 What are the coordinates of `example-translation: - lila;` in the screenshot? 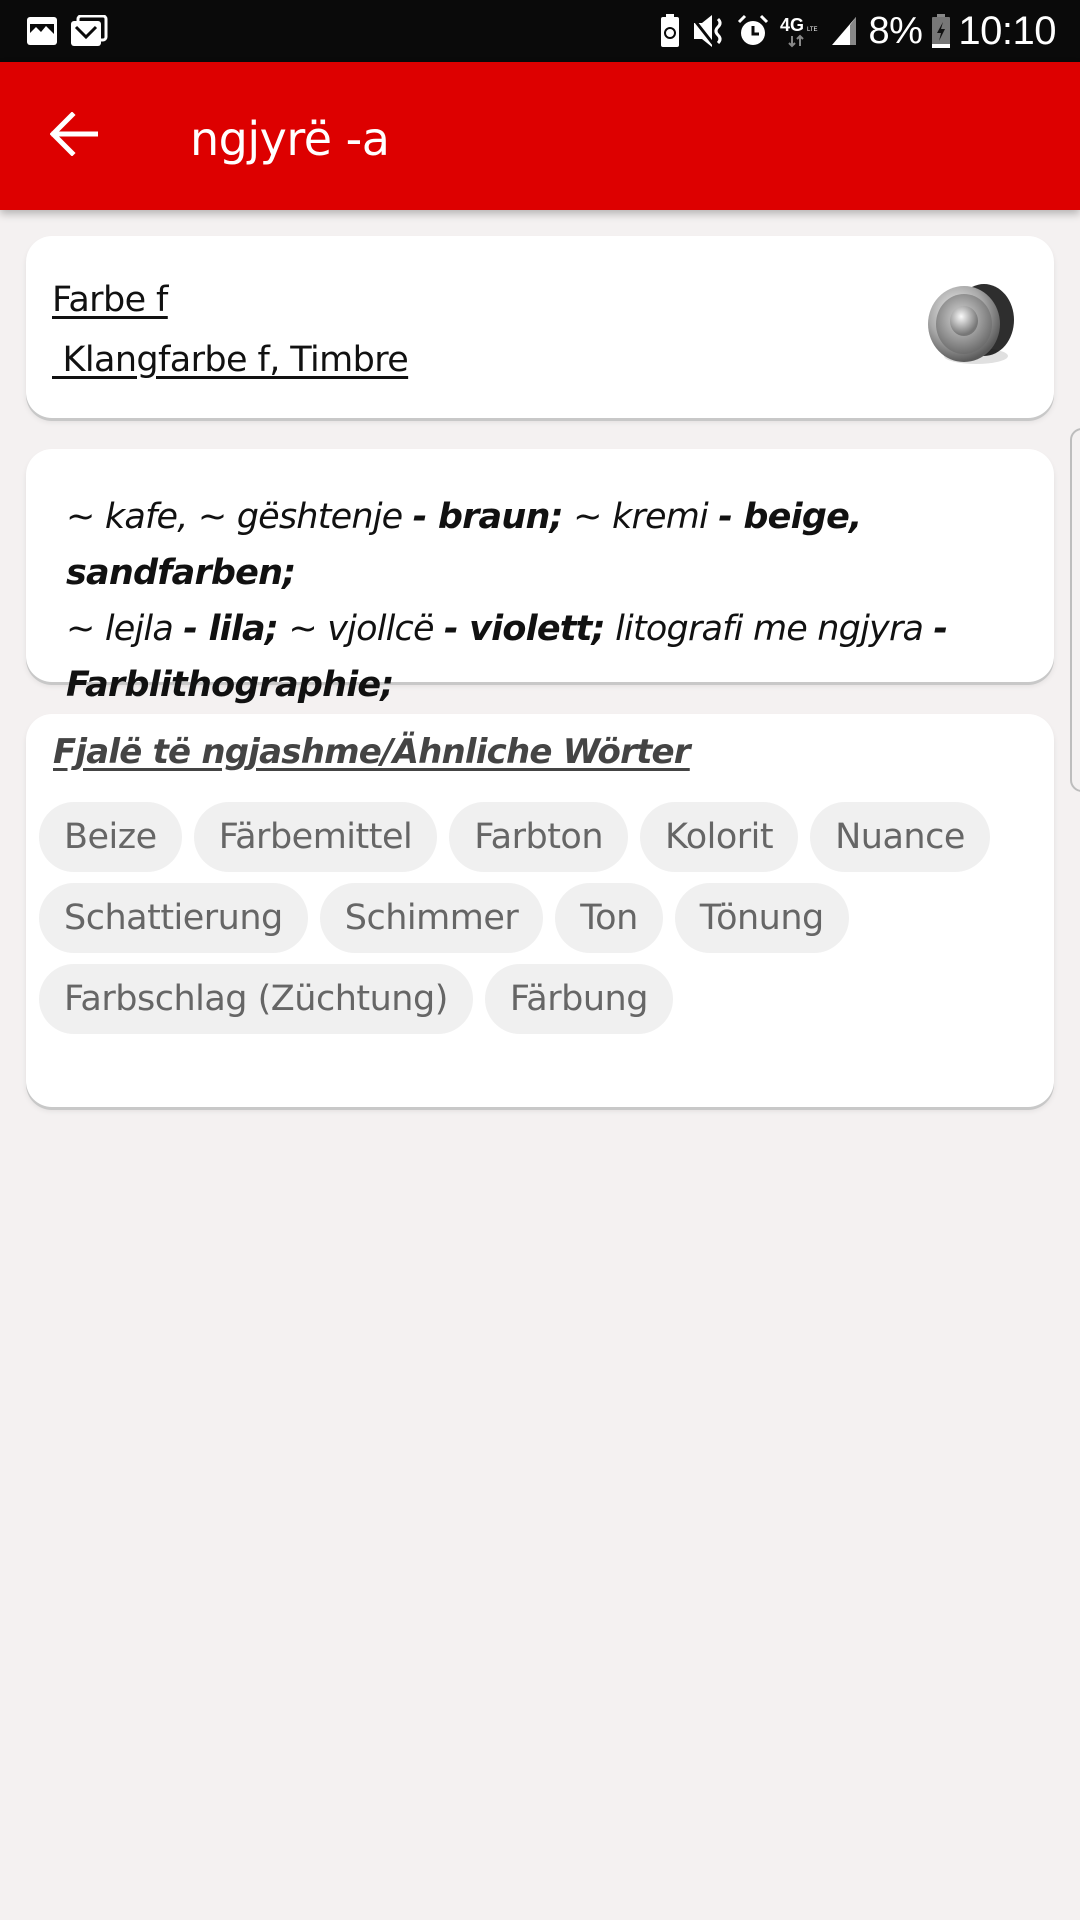 It's located at (231, 629).